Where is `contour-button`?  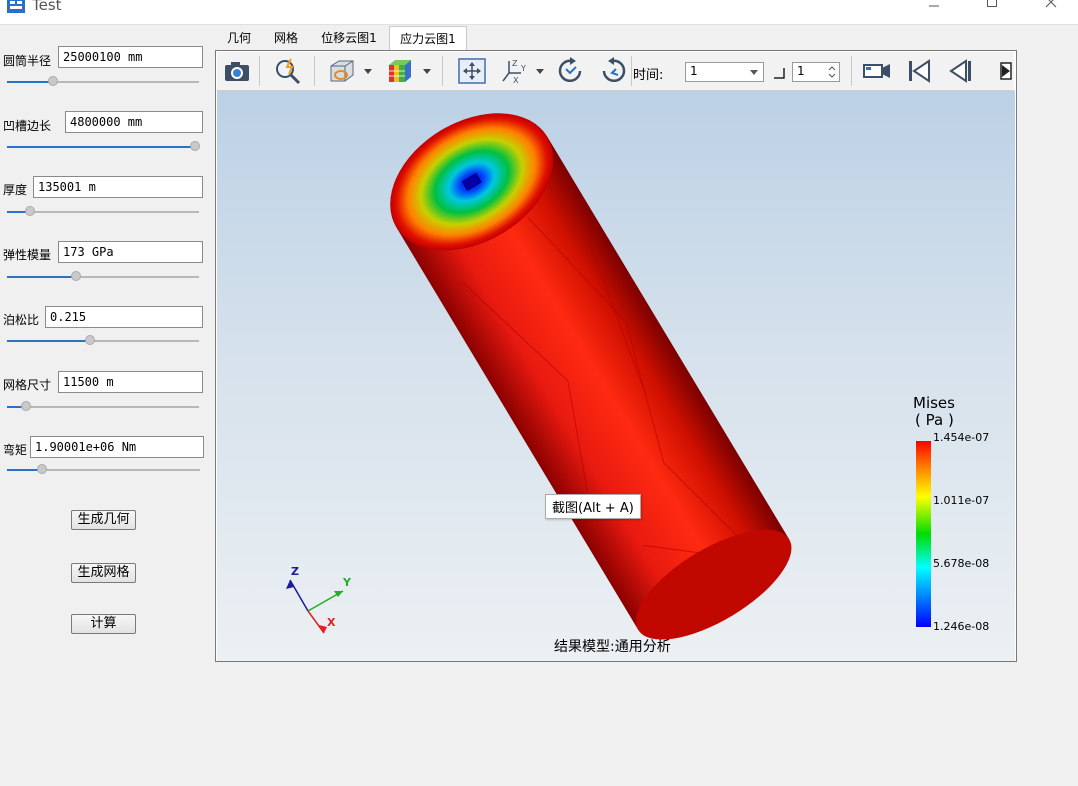 contour-button is located at coordinates (400, 71).